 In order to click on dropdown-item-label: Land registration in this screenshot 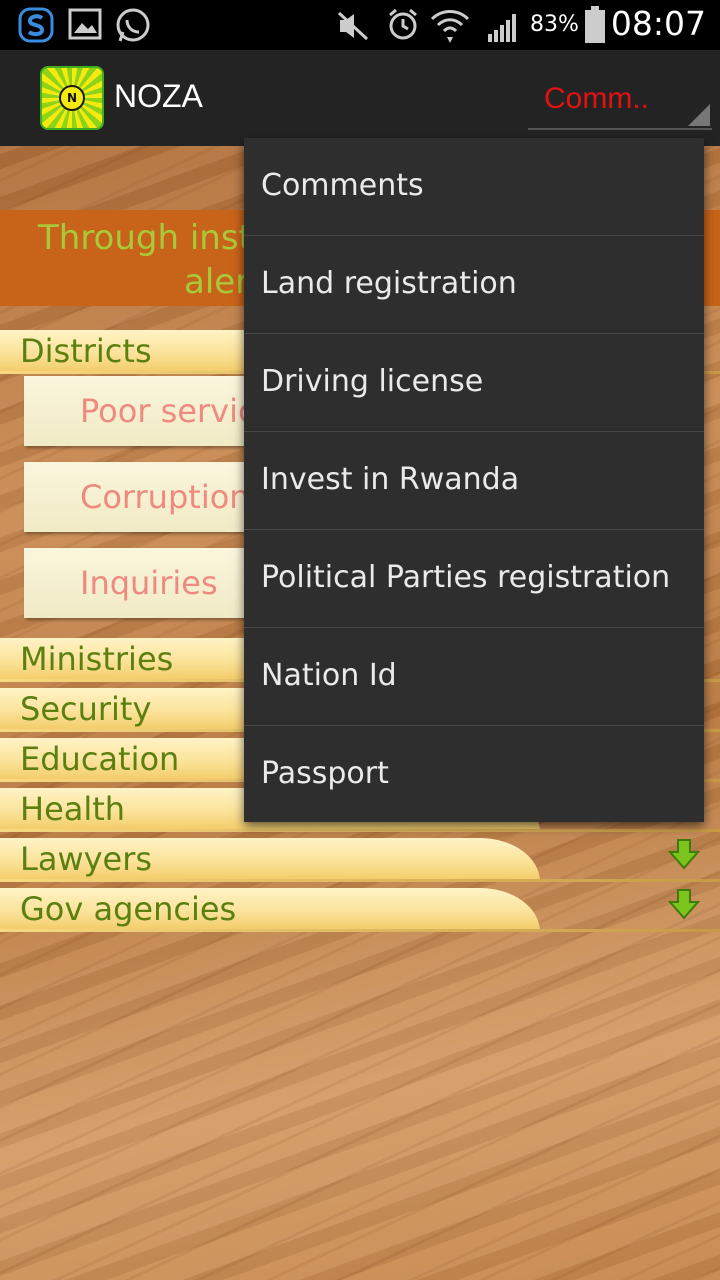, I will do `click(389, 283)`.